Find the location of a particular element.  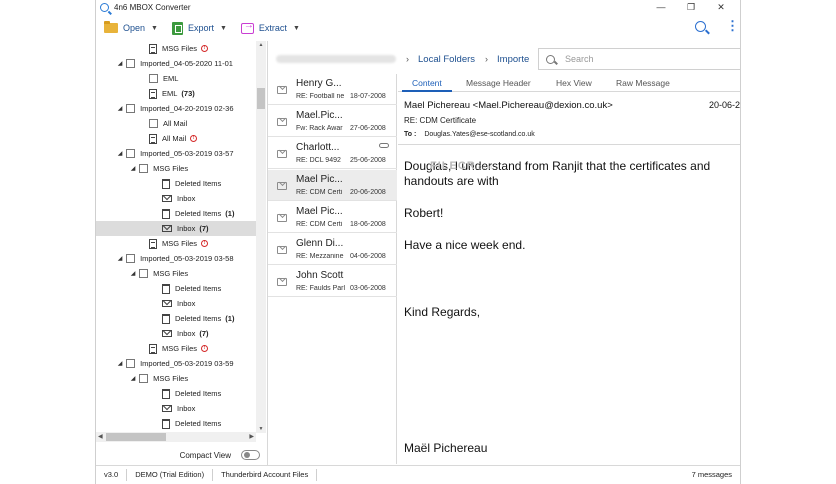

tab-message-header: Message Header is located at coordinates (498, 83).